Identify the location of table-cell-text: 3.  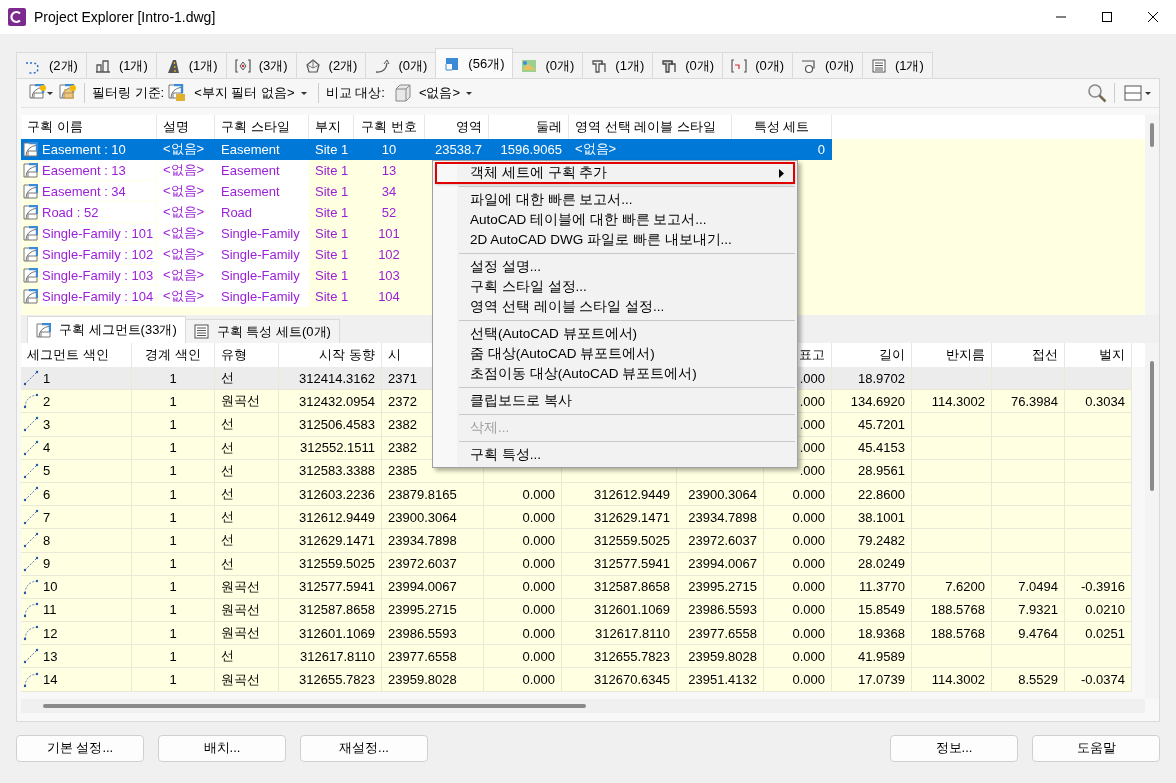
(47, 424).